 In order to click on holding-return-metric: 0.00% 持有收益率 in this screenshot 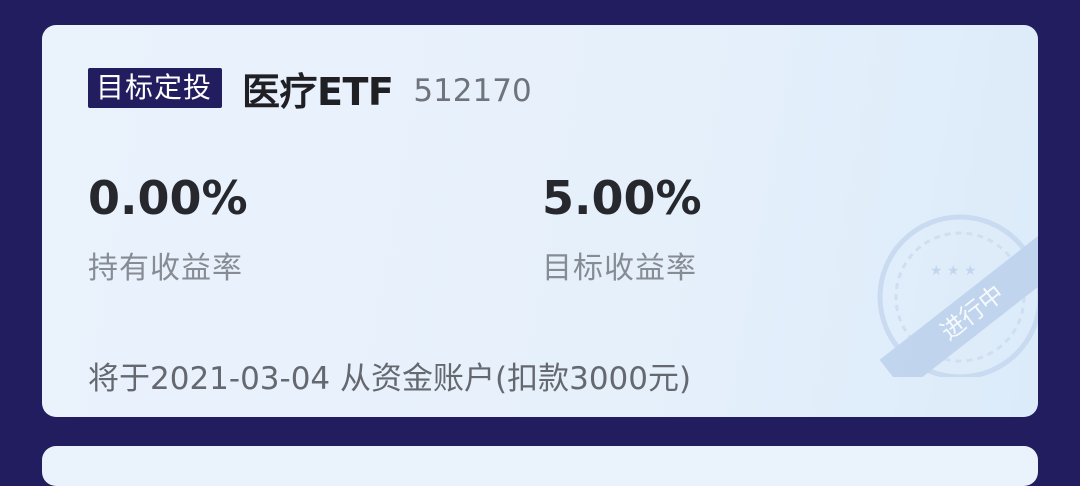, I will do `click(168, 231)`.